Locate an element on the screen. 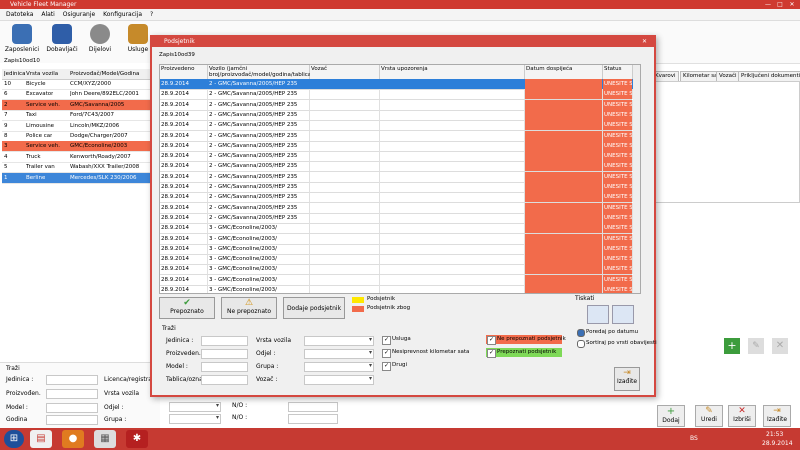 The height and width of the screenshot is (450, 800). dialog-close-icon: ✕ is located at coordinates (644, 42).